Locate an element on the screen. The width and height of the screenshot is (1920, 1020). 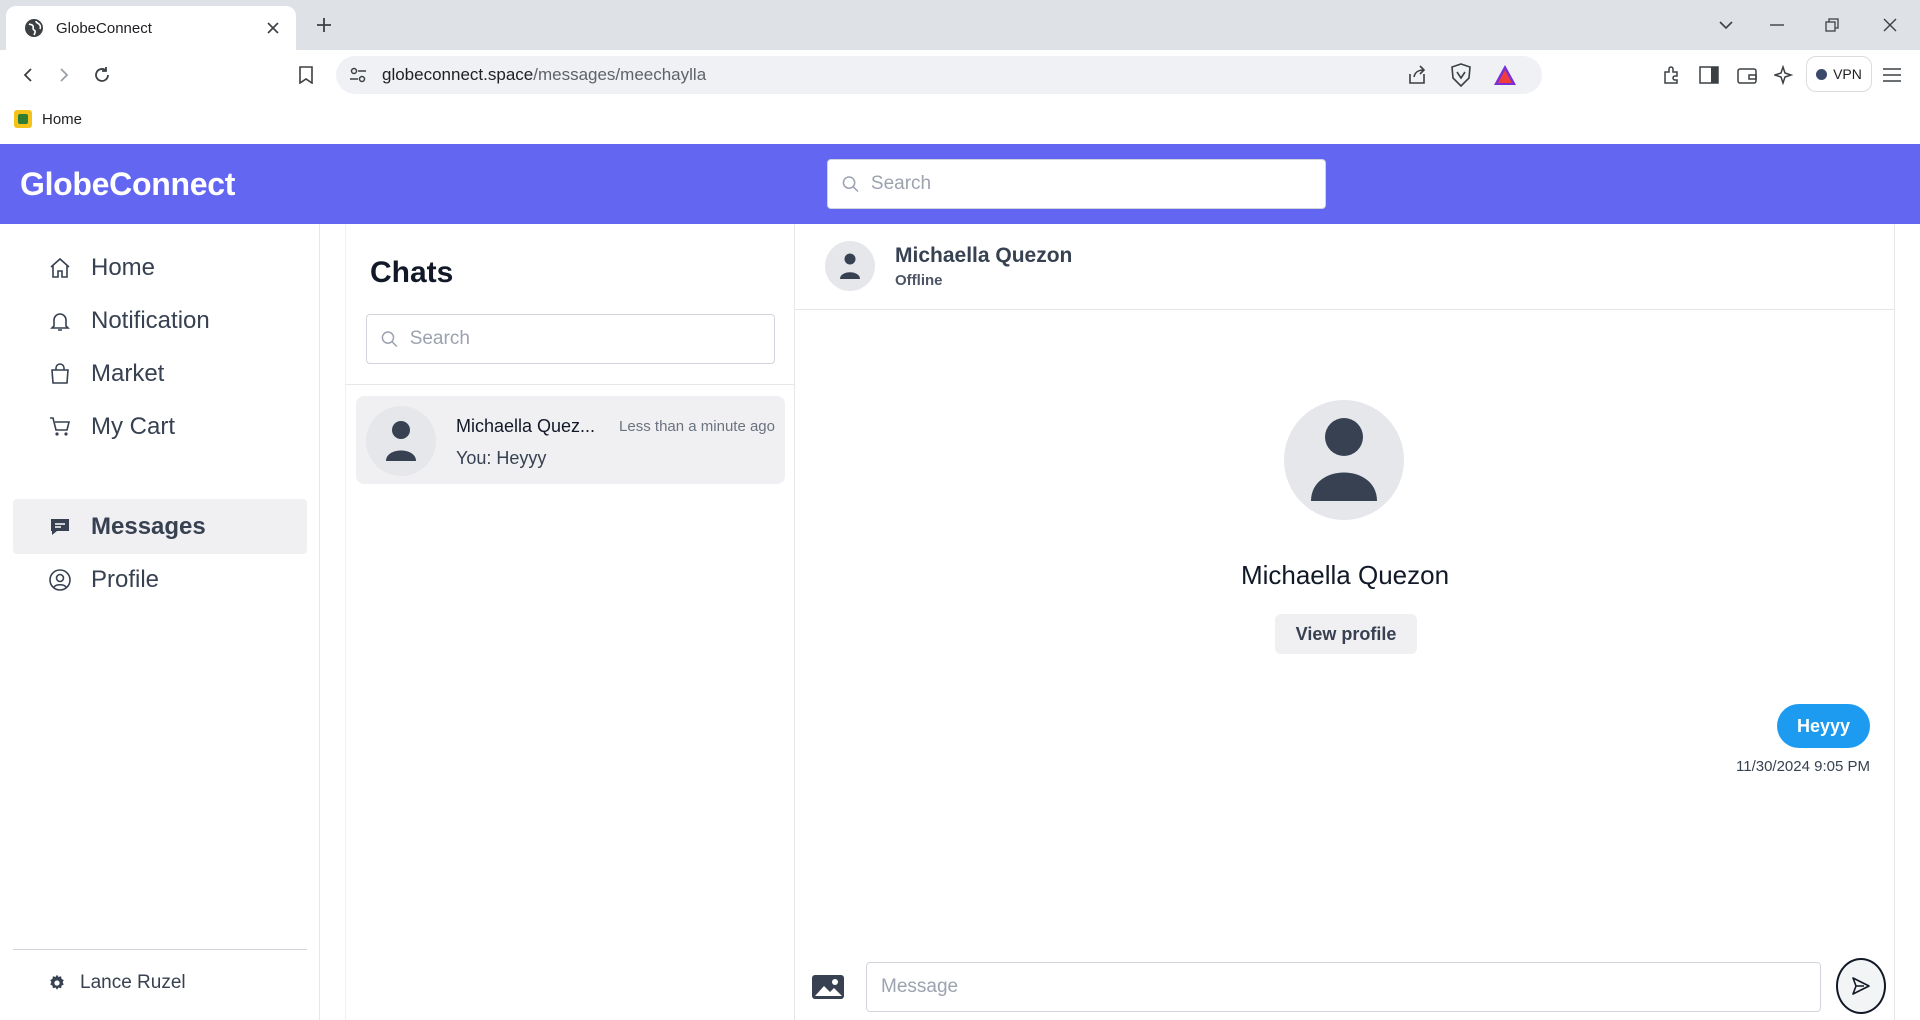
bookmark-icon is located at coordinates (306, 75).